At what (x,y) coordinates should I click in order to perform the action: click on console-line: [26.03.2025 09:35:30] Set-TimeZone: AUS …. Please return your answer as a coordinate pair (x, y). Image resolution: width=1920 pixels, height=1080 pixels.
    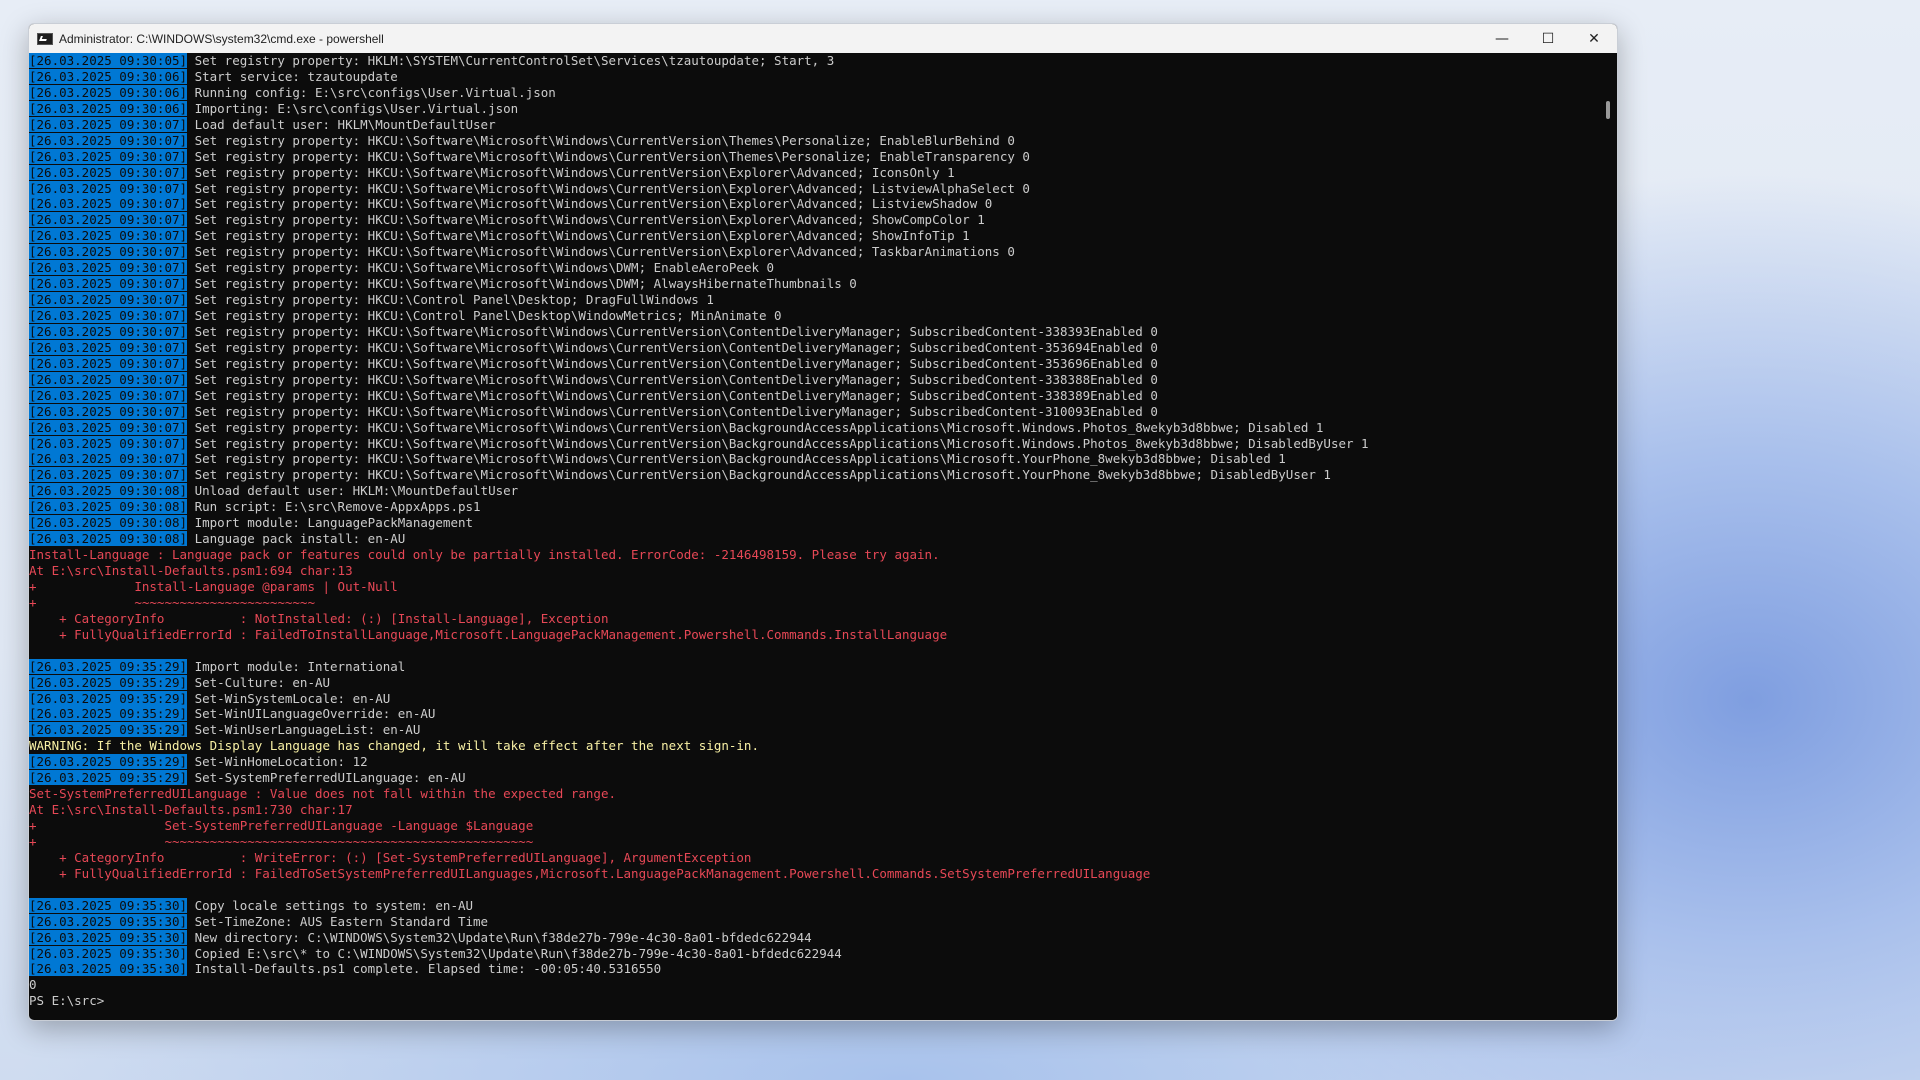
    Looking at the image, I should click on (814, 921).